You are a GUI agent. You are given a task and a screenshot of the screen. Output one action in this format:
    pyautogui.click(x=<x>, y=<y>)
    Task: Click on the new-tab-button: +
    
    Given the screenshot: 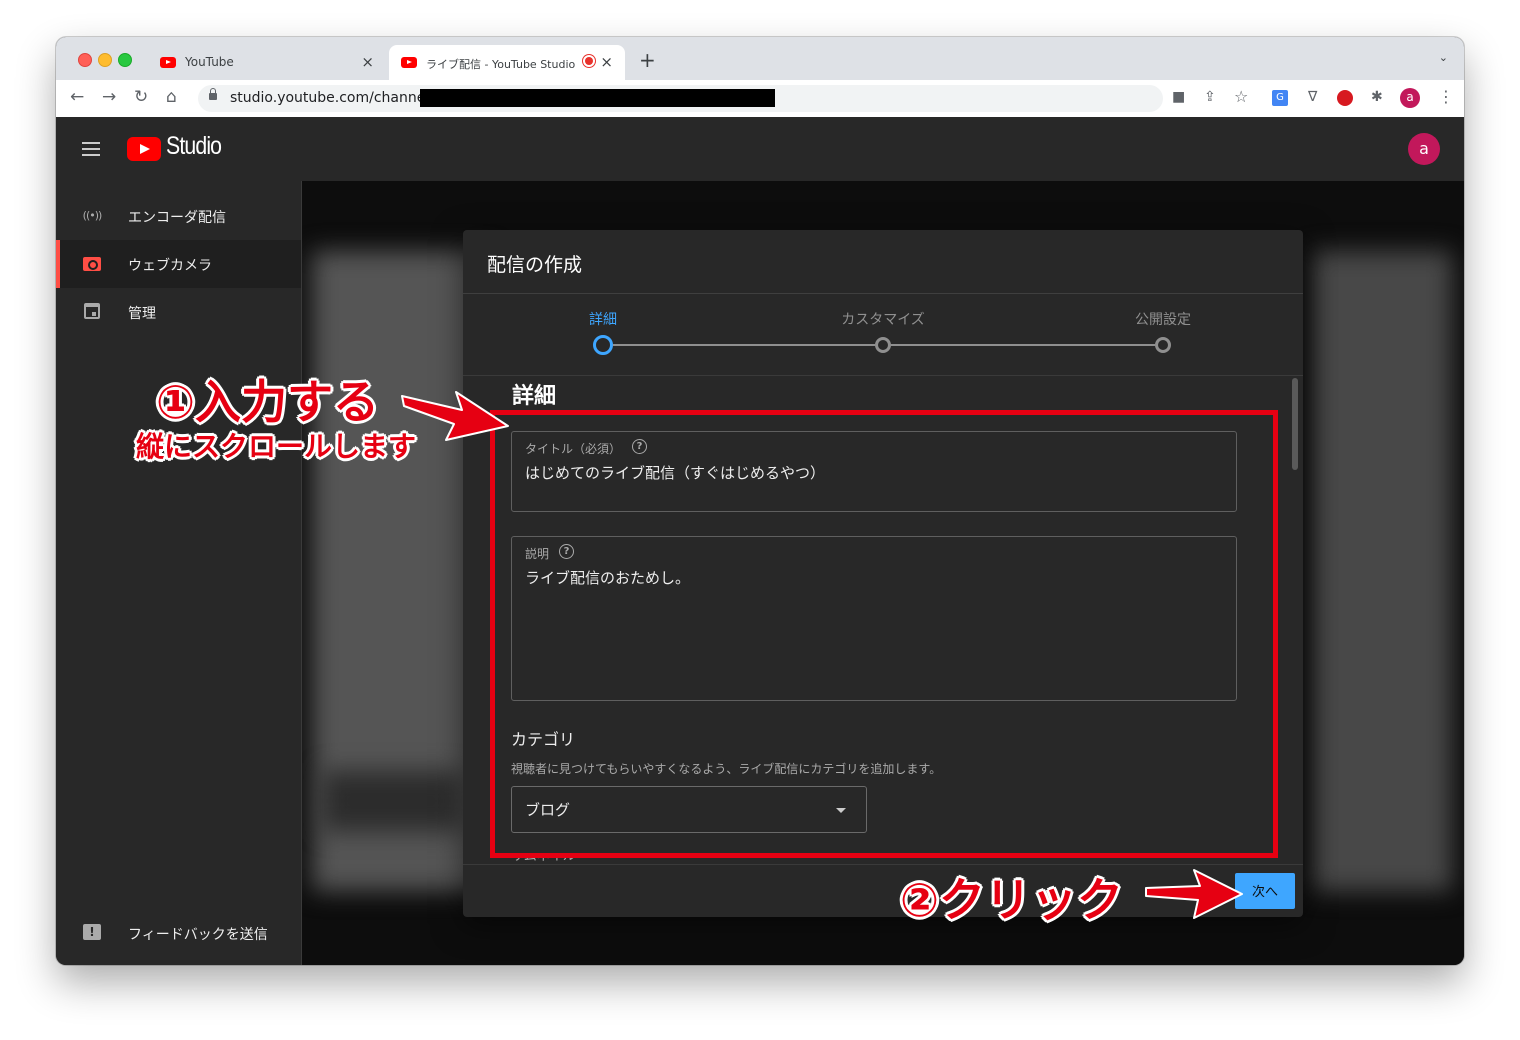 What is the action you would take?
    pyautogui.click(x=647, y=60)
    